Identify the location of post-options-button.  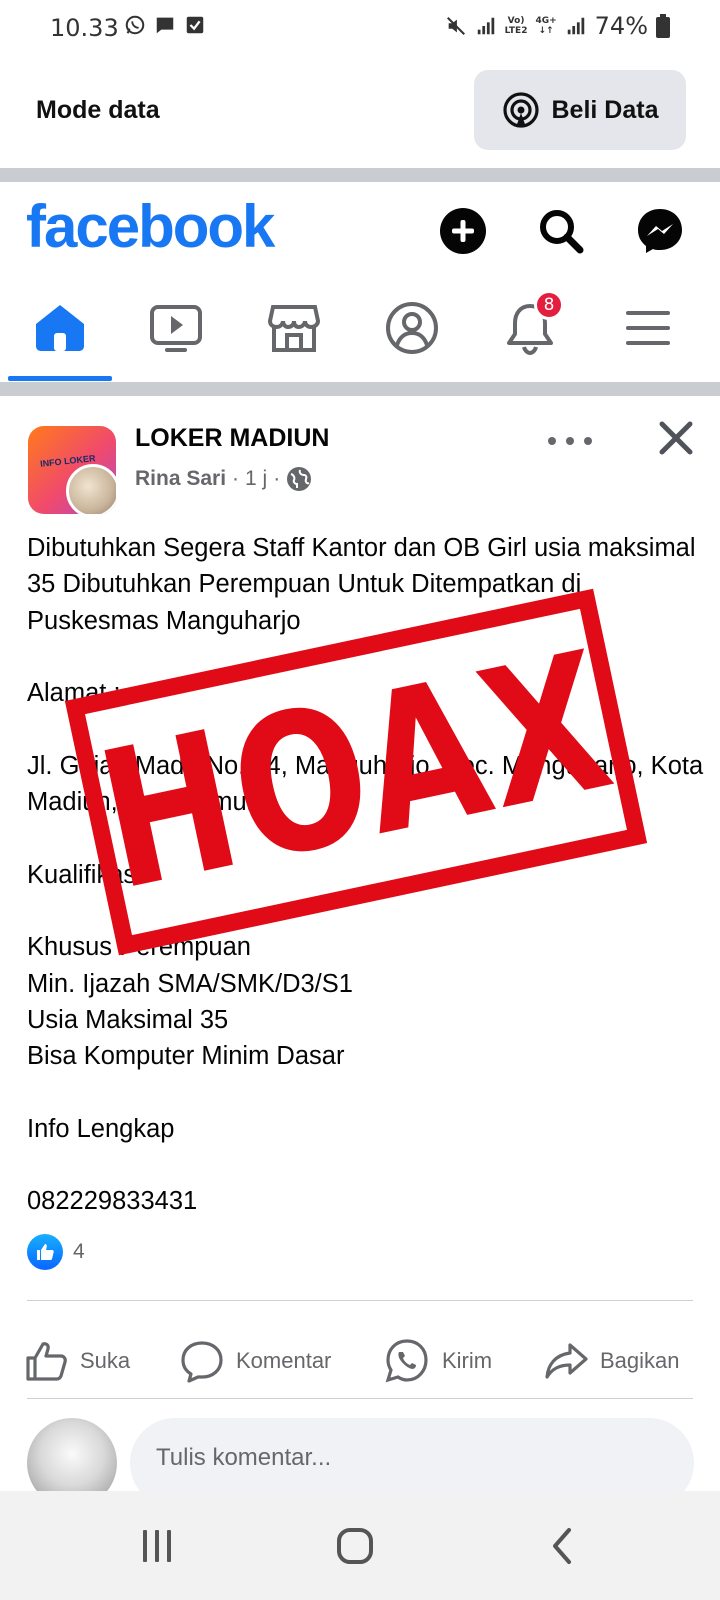
(570, 441).